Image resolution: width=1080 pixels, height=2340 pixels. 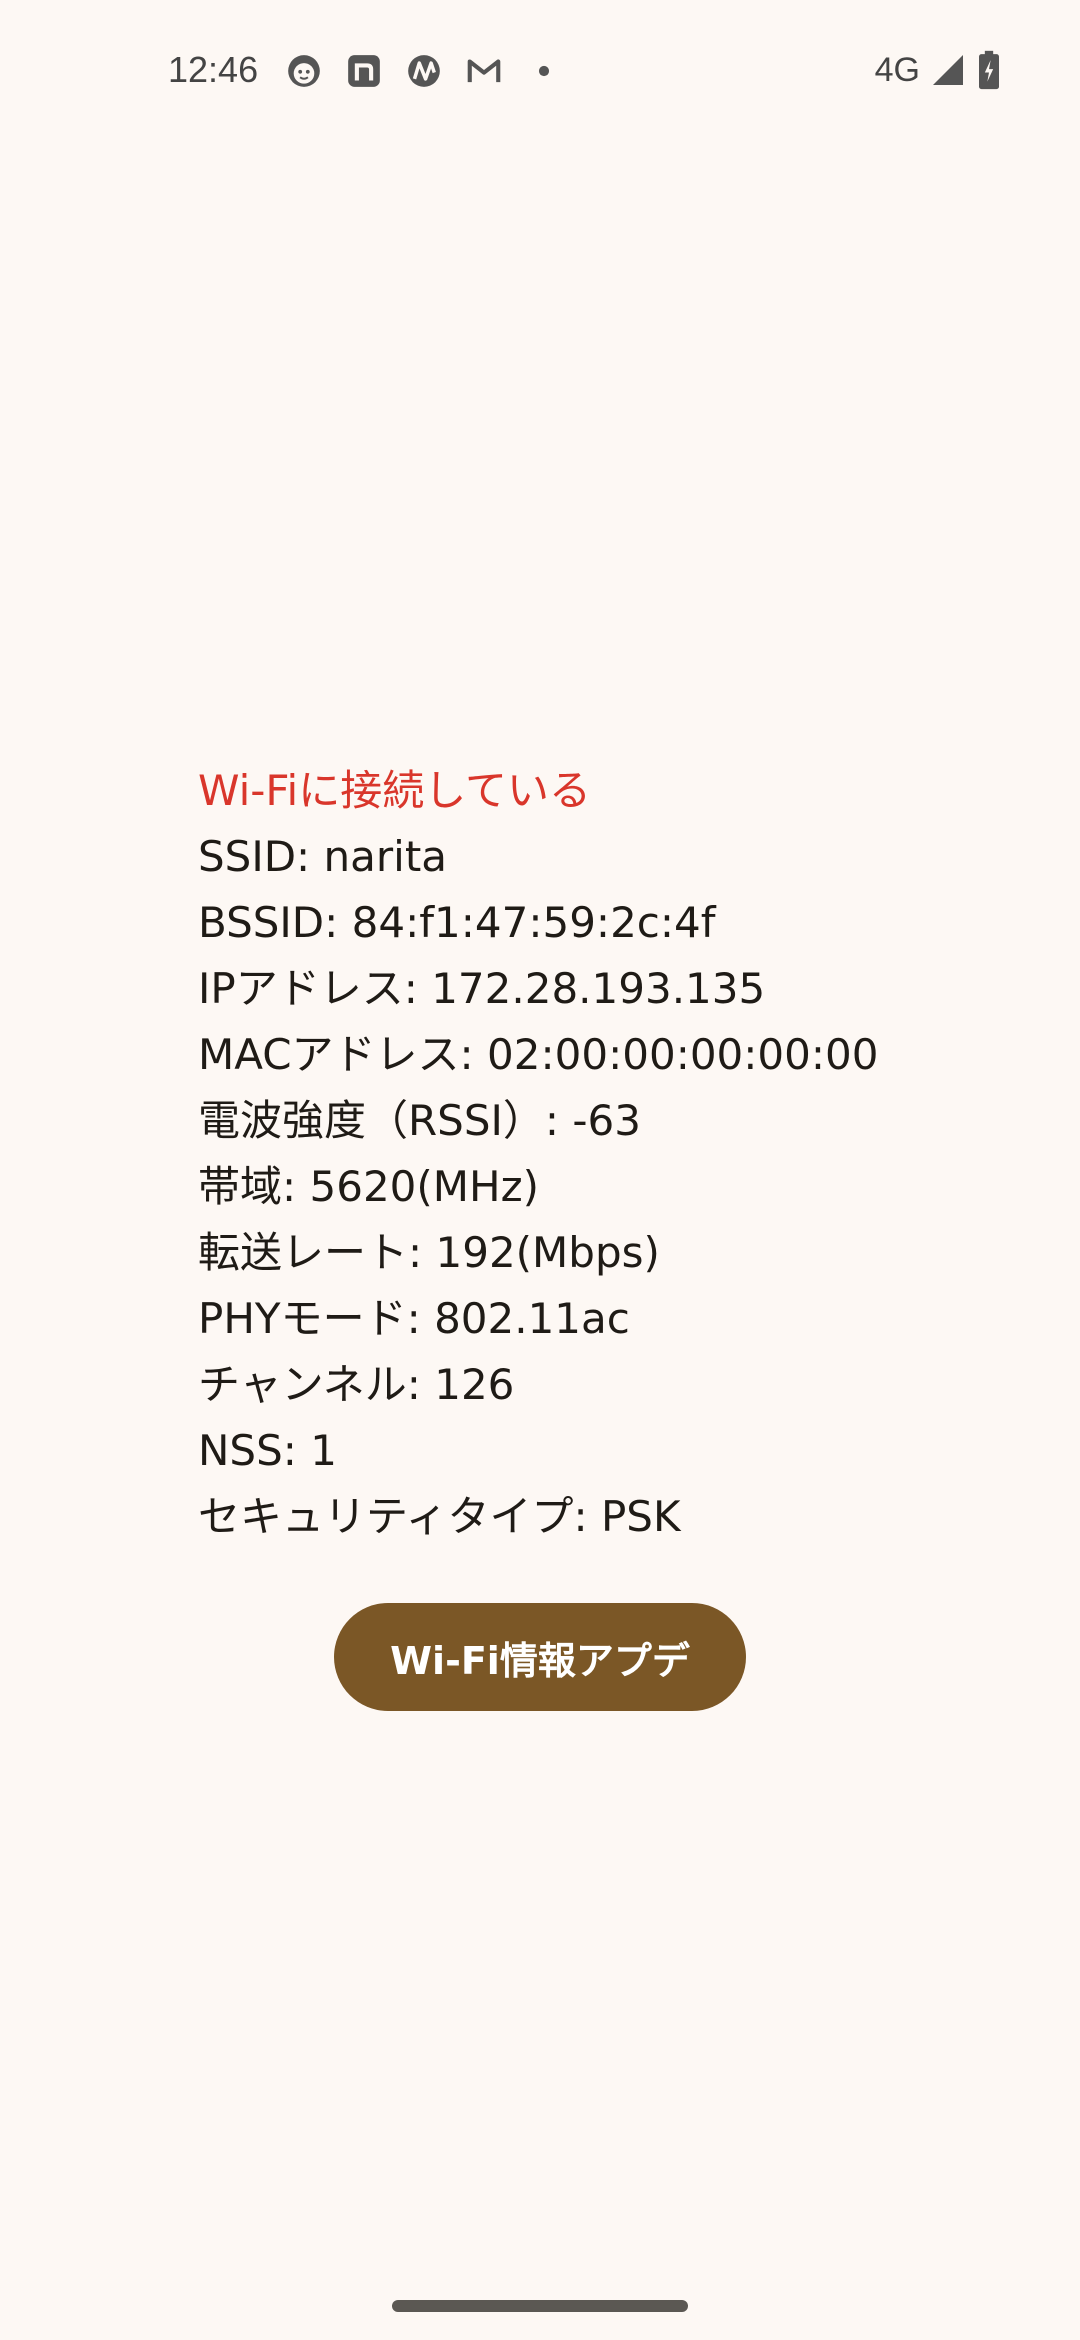 What do you see at coordinates (356, 1384) in the screenshot?
I see `channel-line: チャンネル: 126` at bounding box center [356, 1384].